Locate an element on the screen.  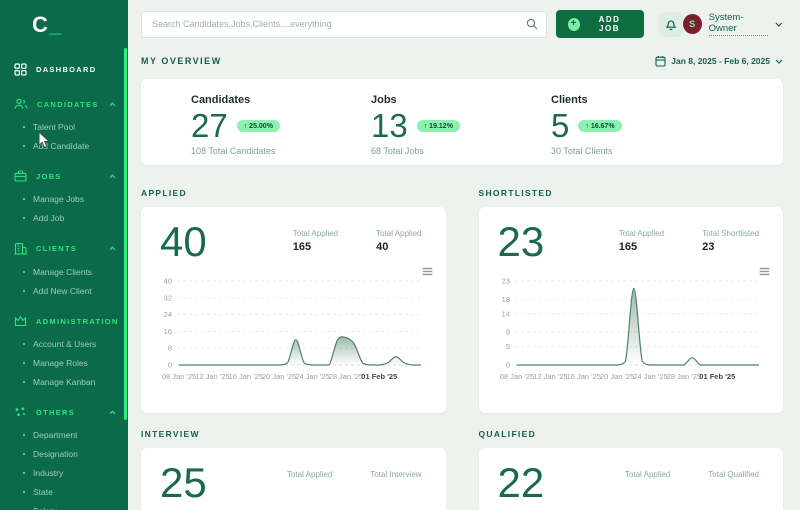
add-job-button: + ADD JOB is located at coordinates (600, 24).